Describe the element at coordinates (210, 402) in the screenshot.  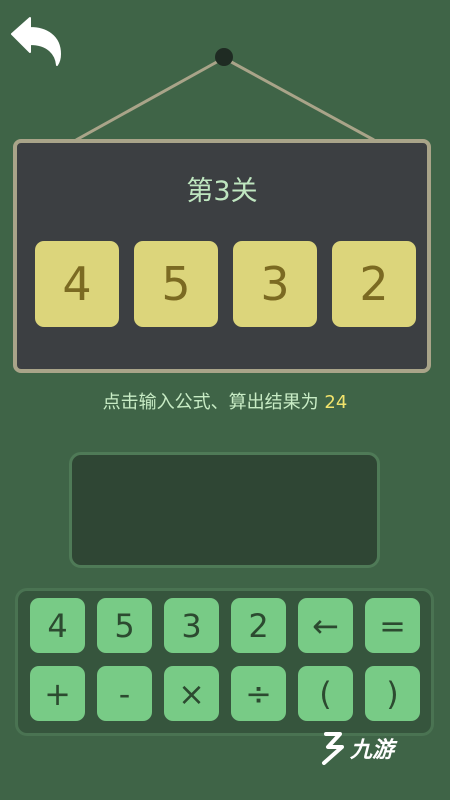
I see `instruction-label: 点击输入公式、算出结果为` at that location.